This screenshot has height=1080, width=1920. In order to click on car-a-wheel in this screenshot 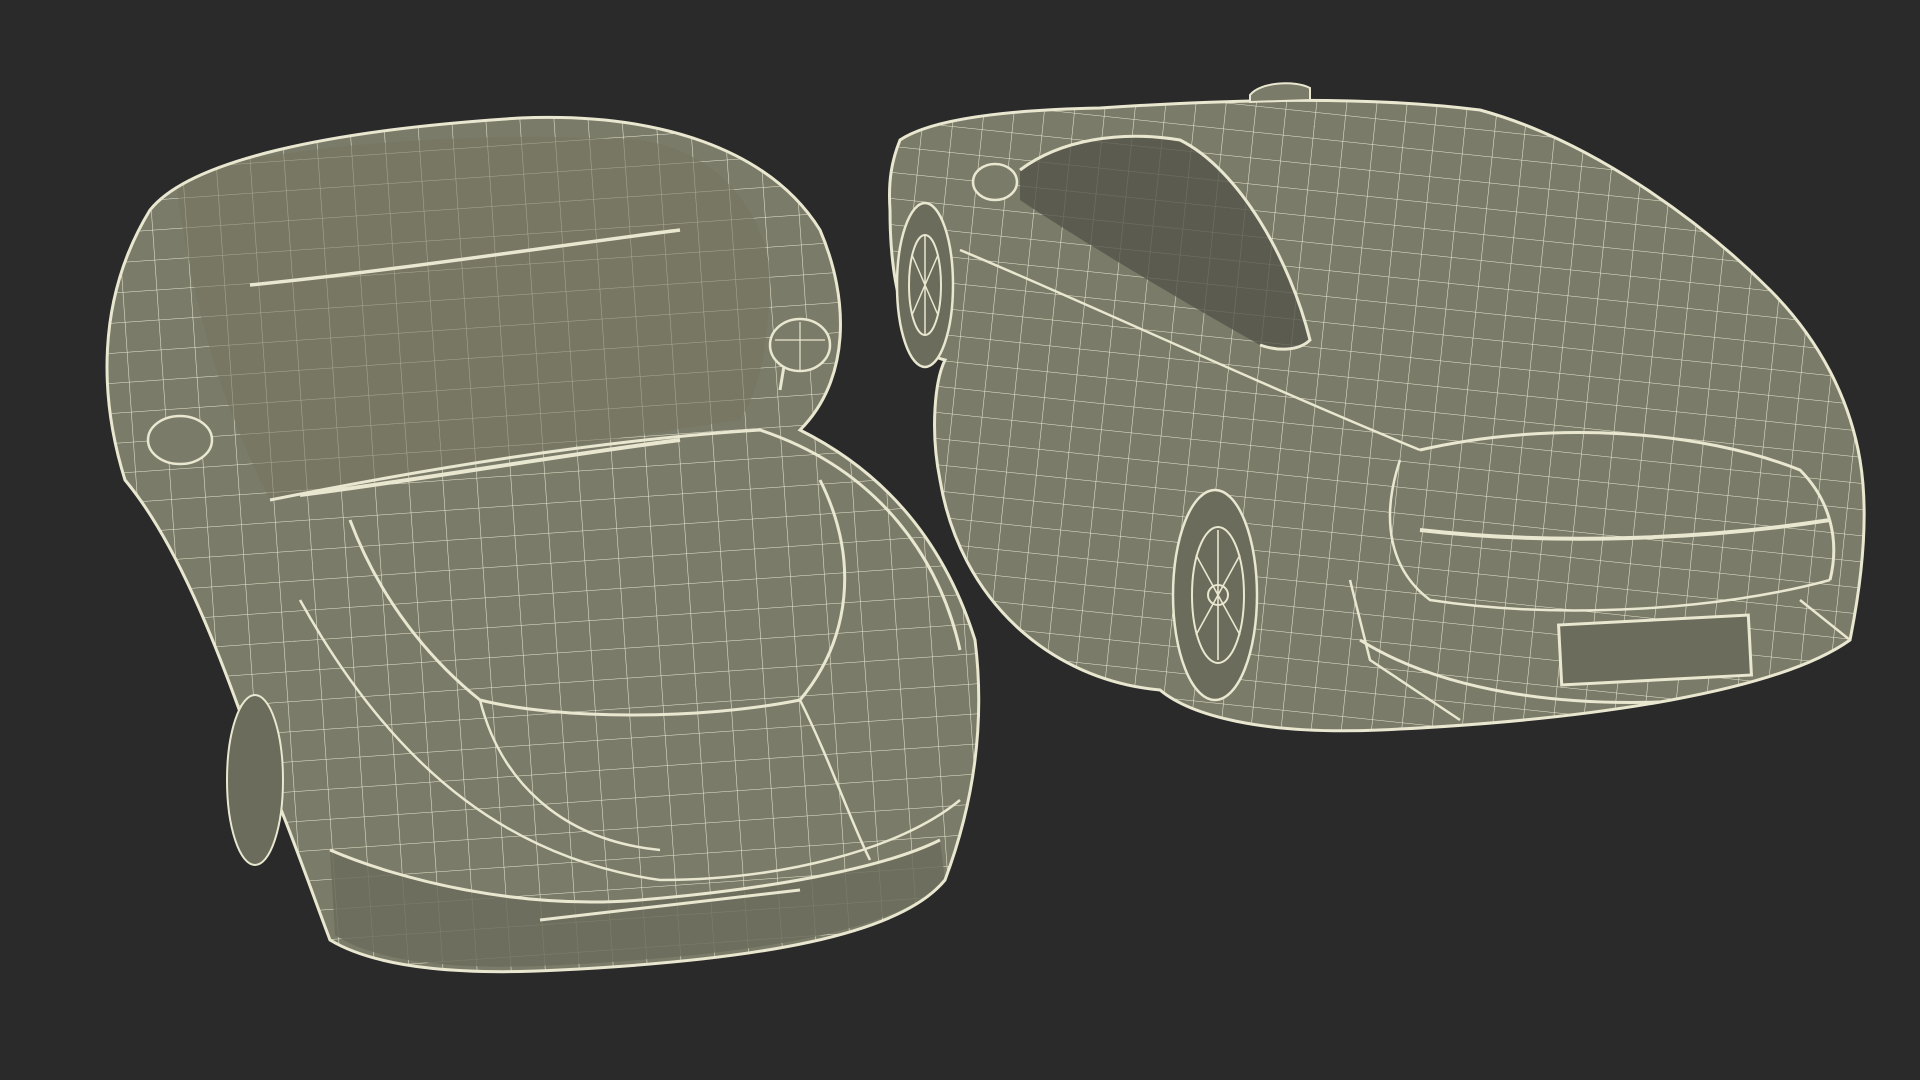, I will do `click(255, 780)`.